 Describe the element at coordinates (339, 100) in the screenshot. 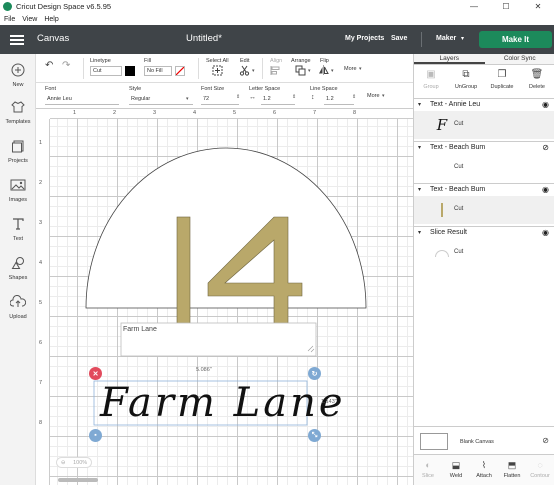

I see `line-space-input: 1.2` at that location.